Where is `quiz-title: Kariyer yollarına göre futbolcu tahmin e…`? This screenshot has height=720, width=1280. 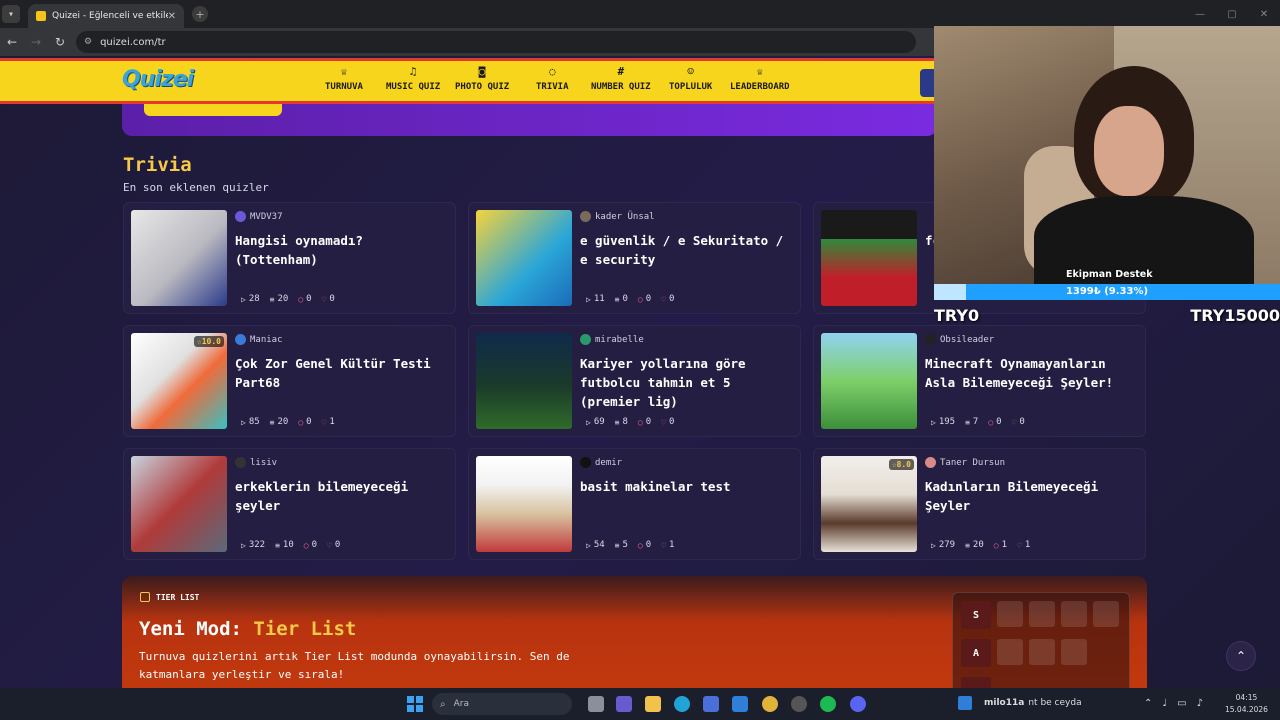
quiz-title: Kariyer yollarına göre futbolcu tahmin e… is located at coordinates (689, 382).